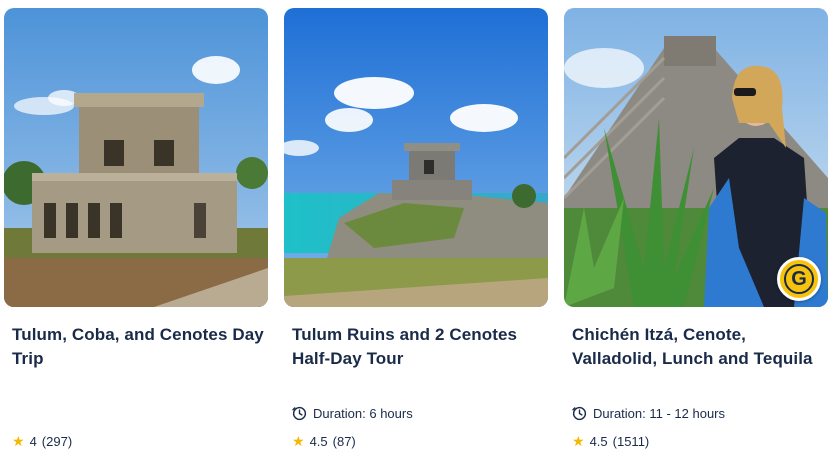 This screenshot has width=832, height=467. I want to click on badge-letter: G, so click(799, 279).